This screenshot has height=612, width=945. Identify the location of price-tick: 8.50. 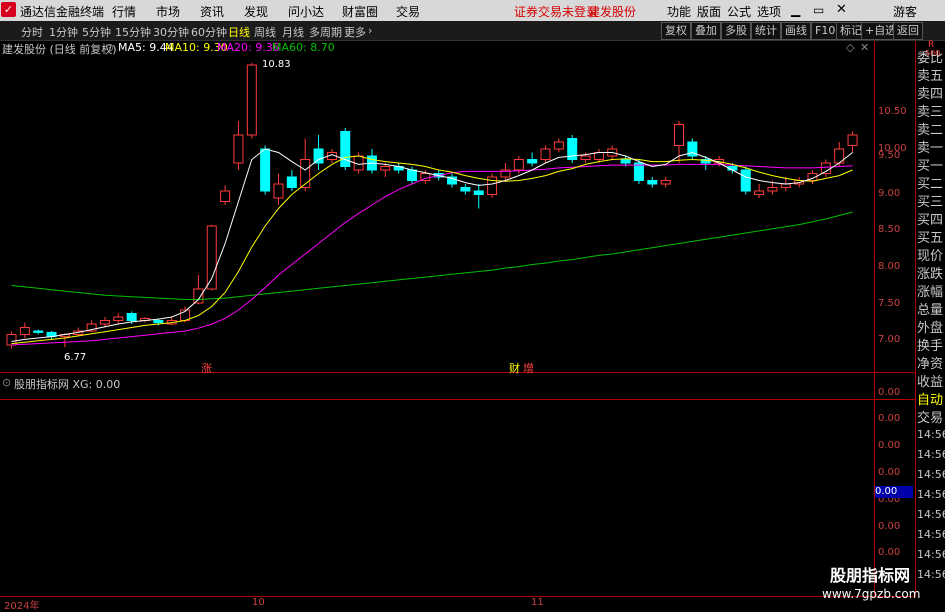
(889, 229).